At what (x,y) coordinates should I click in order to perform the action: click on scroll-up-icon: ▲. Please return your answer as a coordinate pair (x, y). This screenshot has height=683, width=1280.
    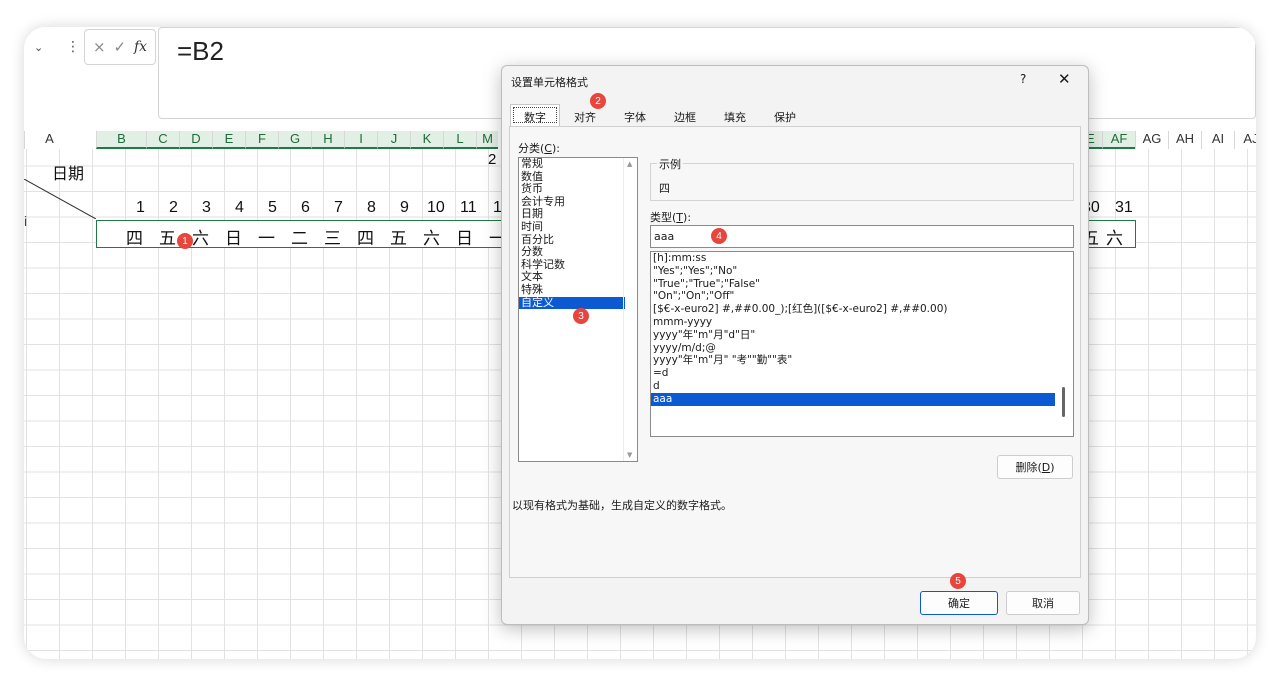
    Looking at the image, I should click on (629, 164).